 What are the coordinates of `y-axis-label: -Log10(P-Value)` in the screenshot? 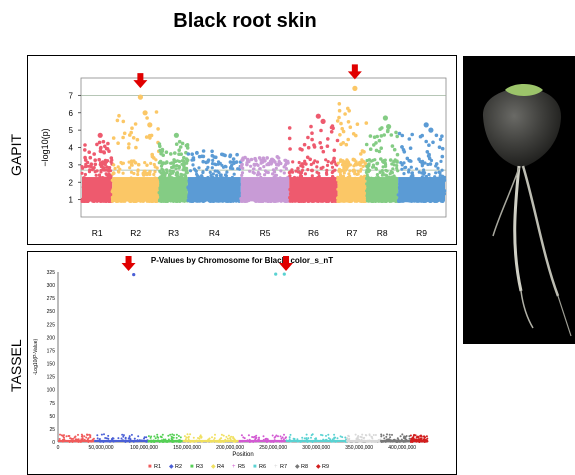 It's located at (36, 357).